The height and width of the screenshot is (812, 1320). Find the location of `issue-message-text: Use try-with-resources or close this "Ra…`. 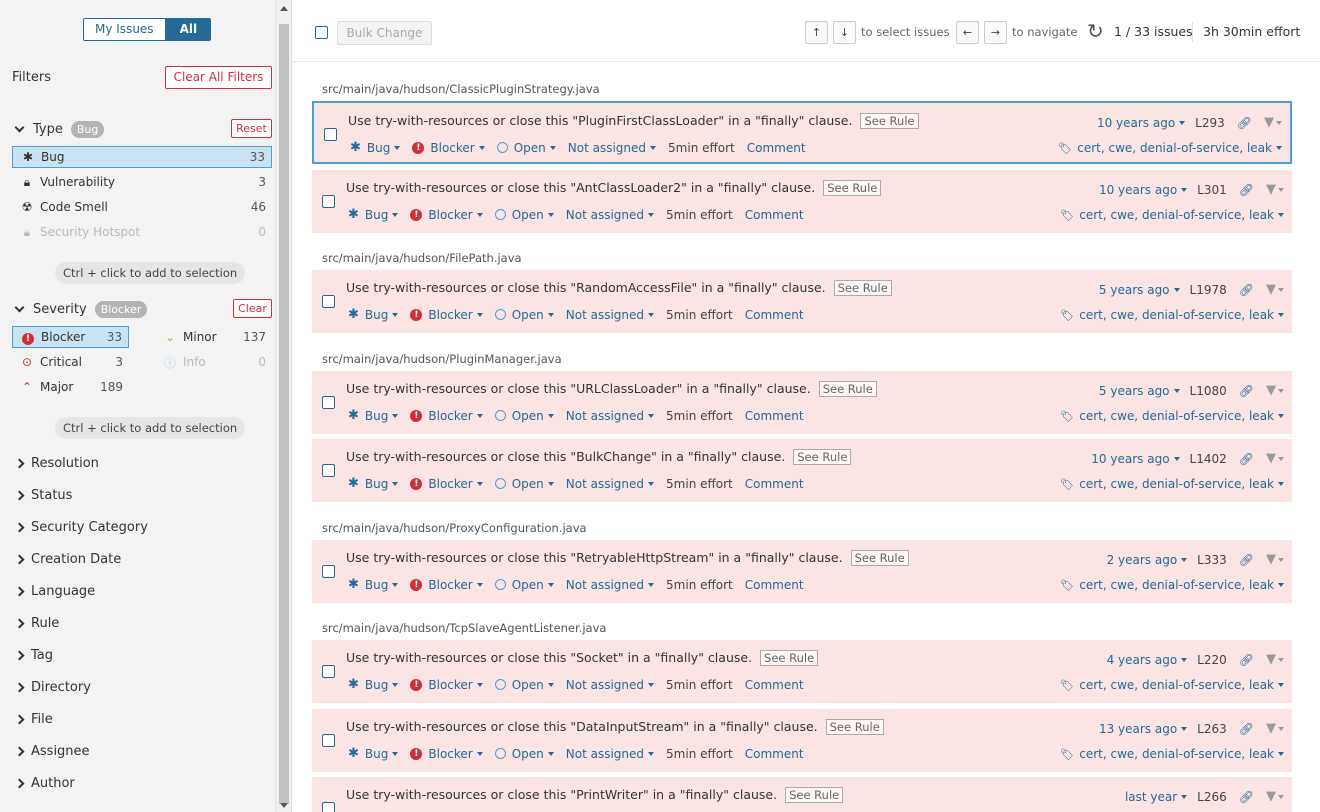

issue-message-text: Use try-with-resources or close this "Ra… is located at coordinates (586, 287).